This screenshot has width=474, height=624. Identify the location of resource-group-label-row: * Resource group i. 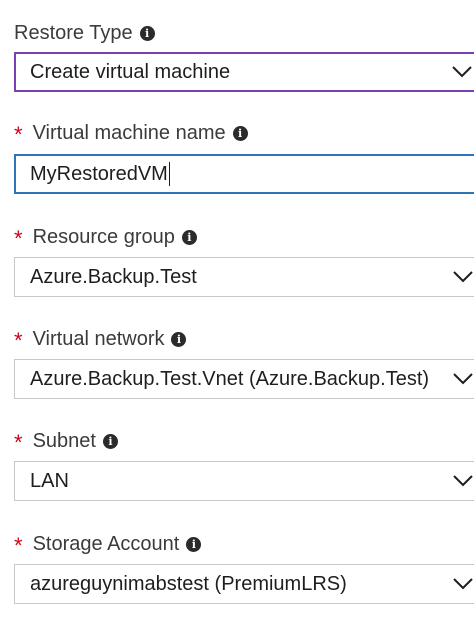
(244, 237).